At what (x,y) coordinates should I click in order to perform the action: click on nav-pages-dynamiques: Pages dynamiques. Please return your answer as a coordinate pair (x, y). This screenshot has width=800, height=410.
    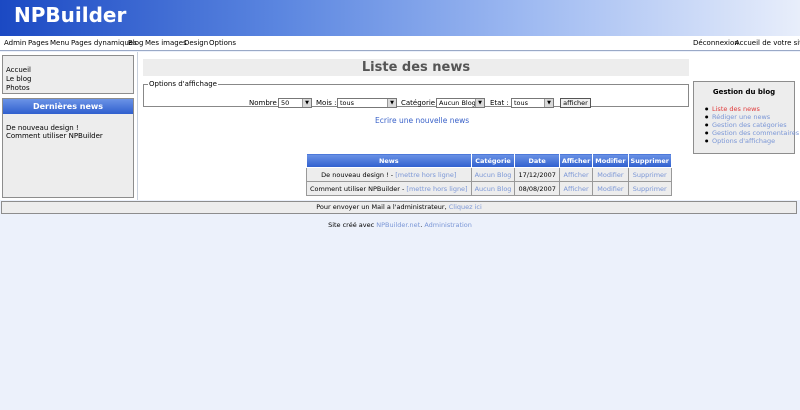
    Looking at the image, I should click on (104, 43).